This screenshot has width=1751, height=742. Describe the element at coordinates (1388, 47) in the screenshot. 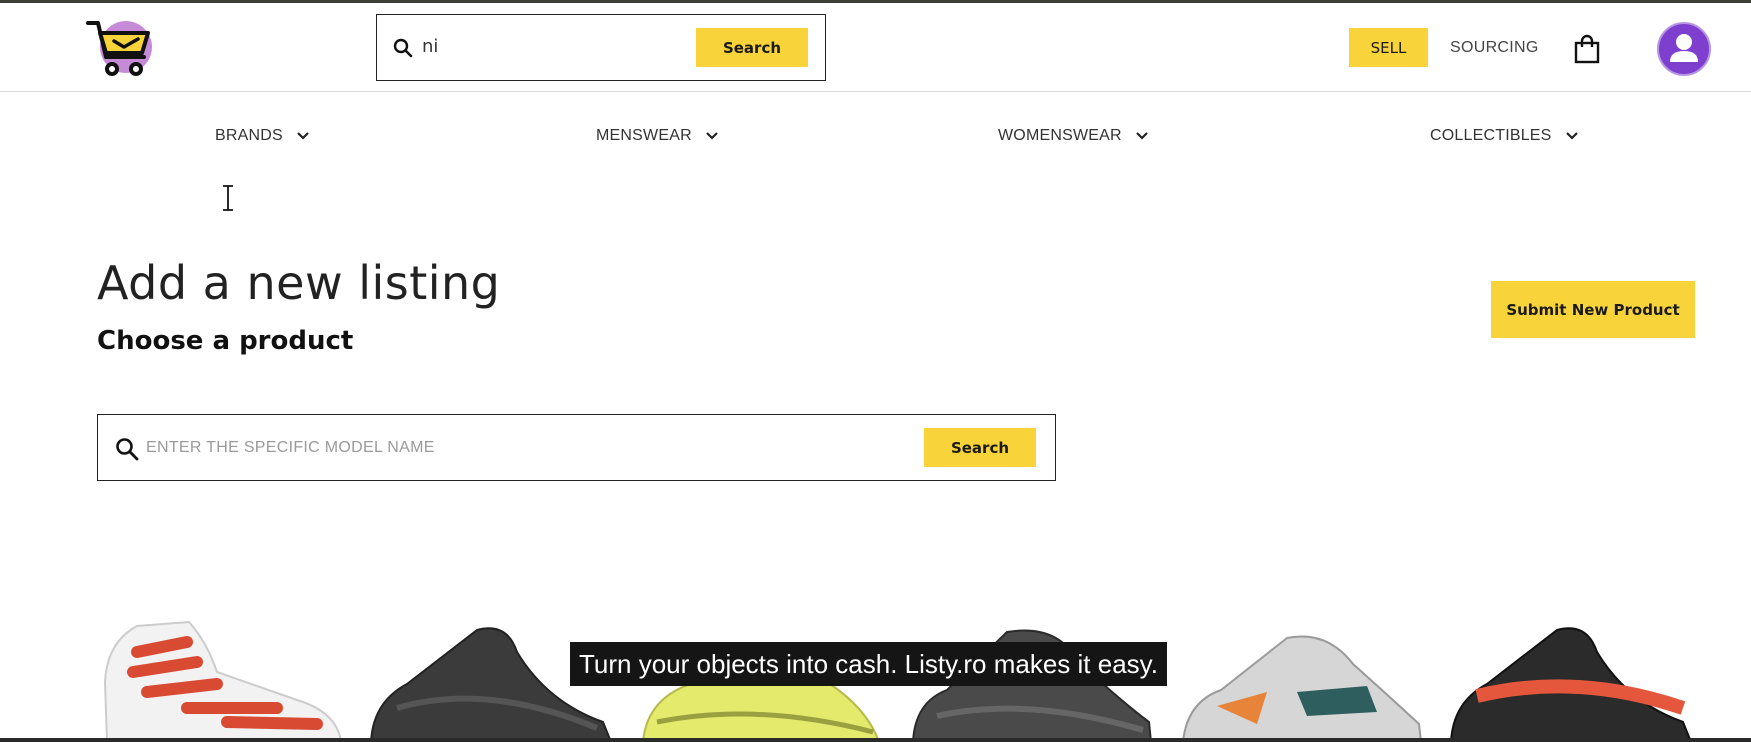

I see `sell-button: SELL` at that location.